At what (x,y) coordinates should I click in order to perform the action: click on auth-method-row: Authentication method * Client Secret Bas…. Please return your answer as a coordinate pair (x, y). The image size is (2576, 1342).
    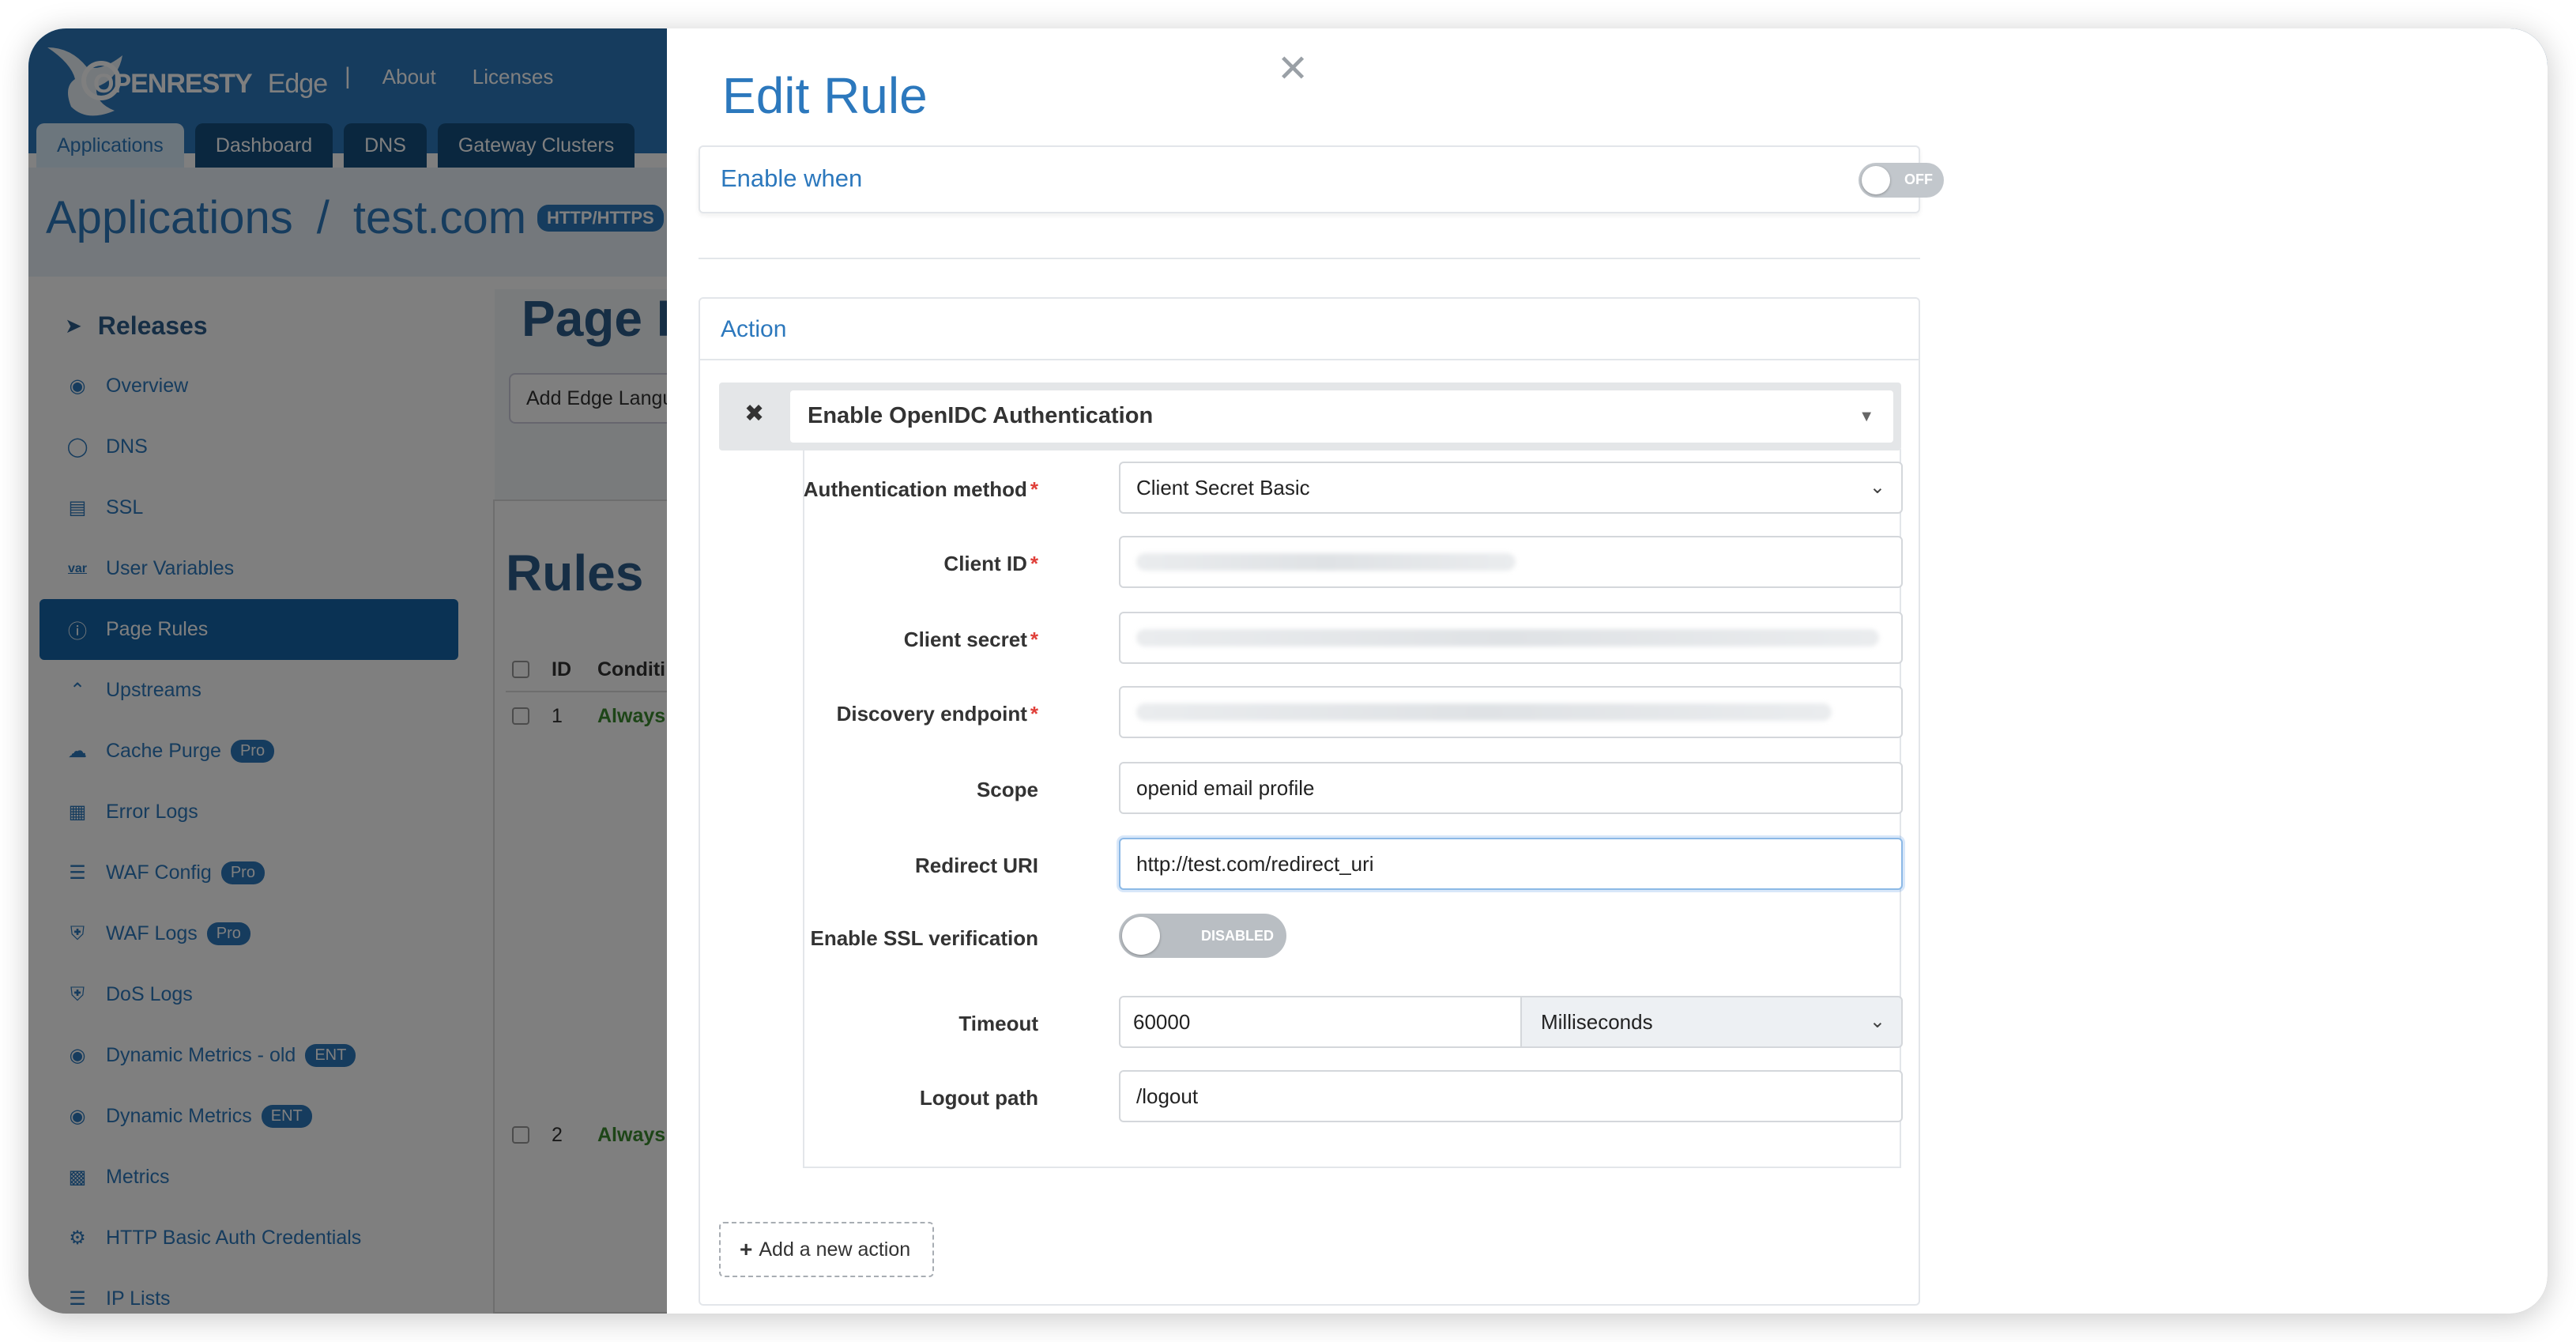
    Looking at the image, I should click on (1353, 489).